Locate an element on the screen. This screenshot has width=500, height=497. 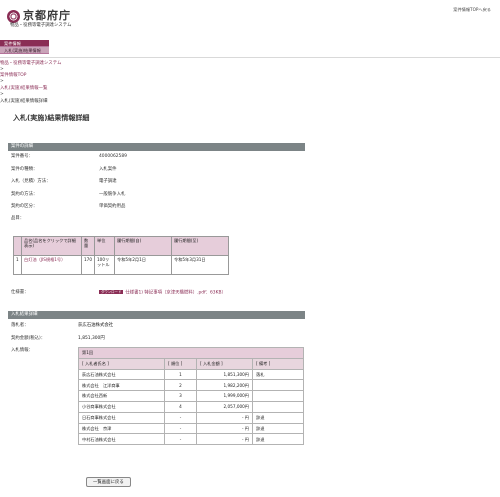
contract-type-value: 単価契約用品 is located at coordinates (112, 206).